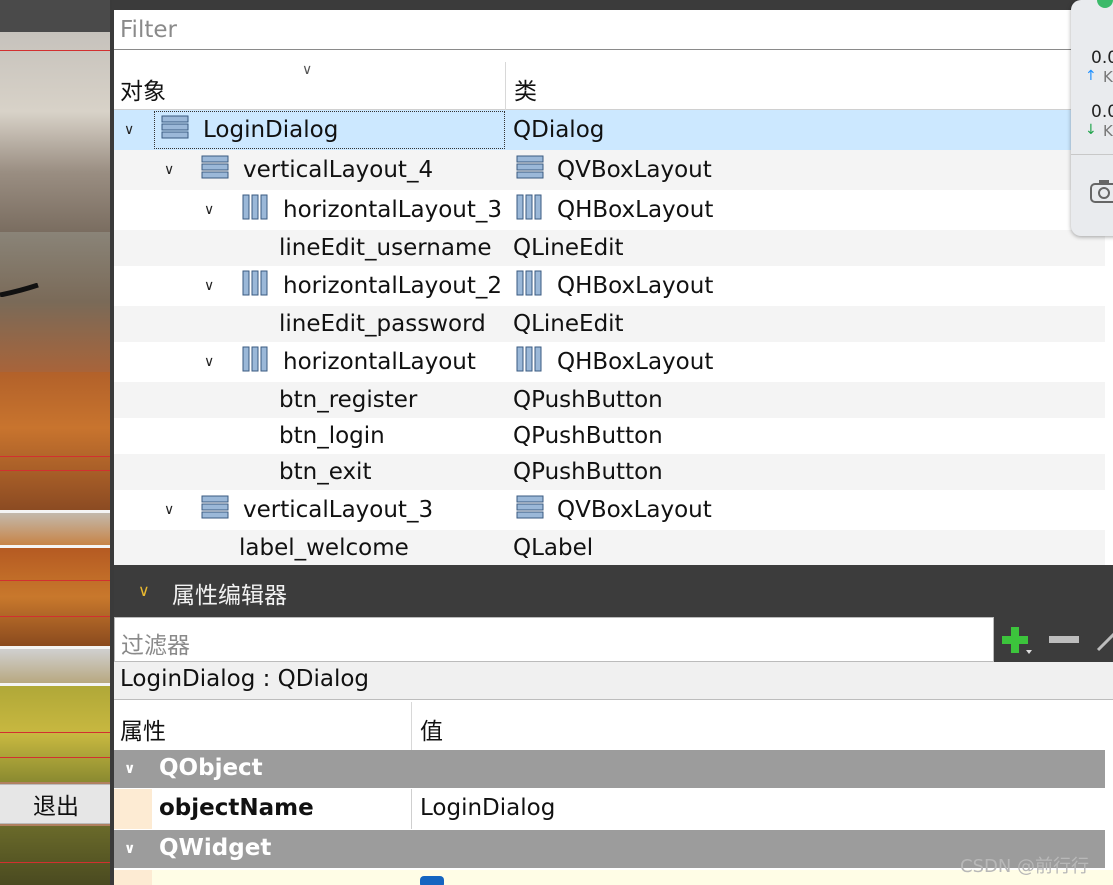  I want to click on tree-row: btn_exit QPushButton, so click(609, 472).